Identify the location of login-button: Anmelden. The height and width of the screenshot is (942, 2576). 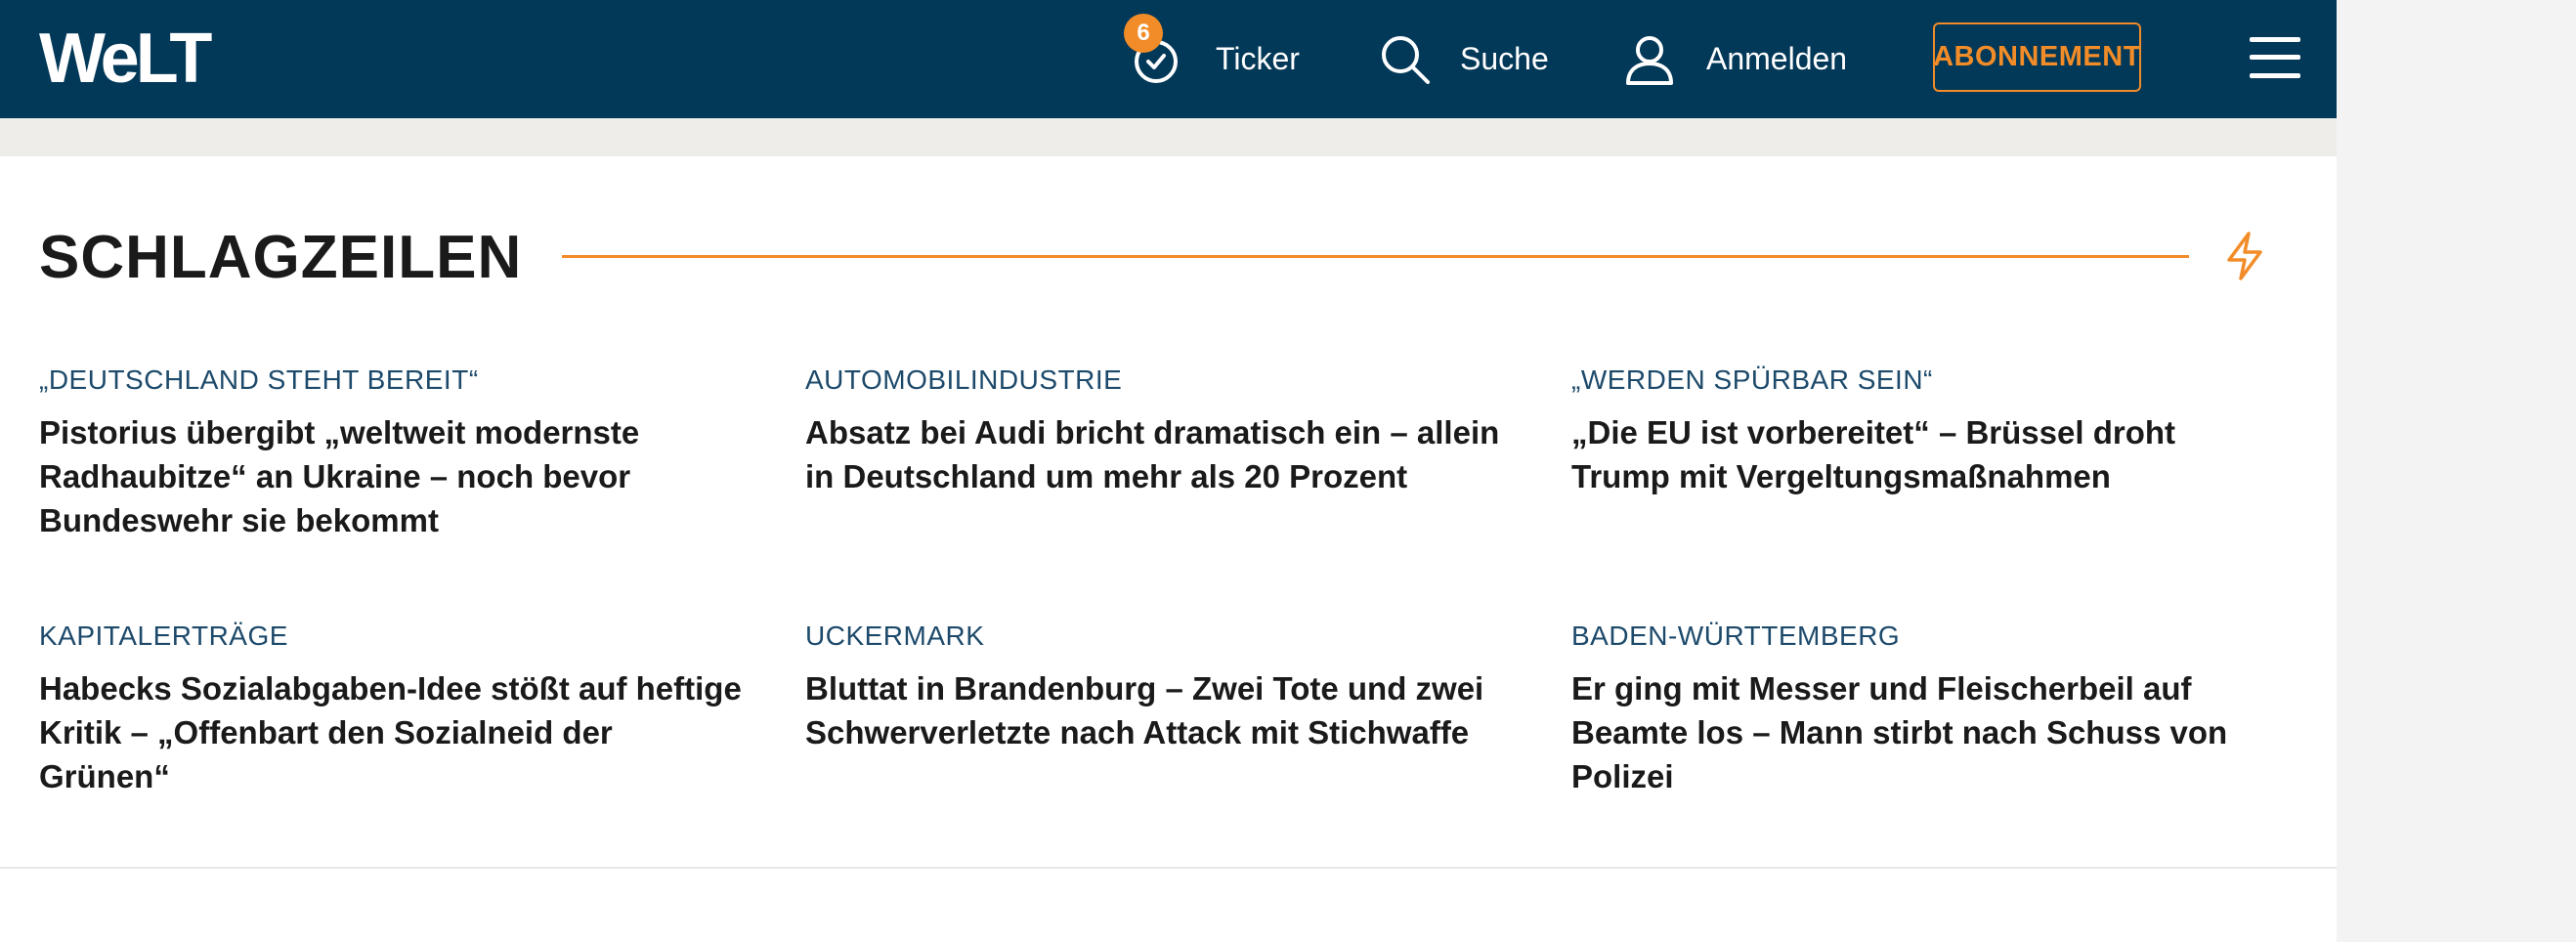
(1734, 59).